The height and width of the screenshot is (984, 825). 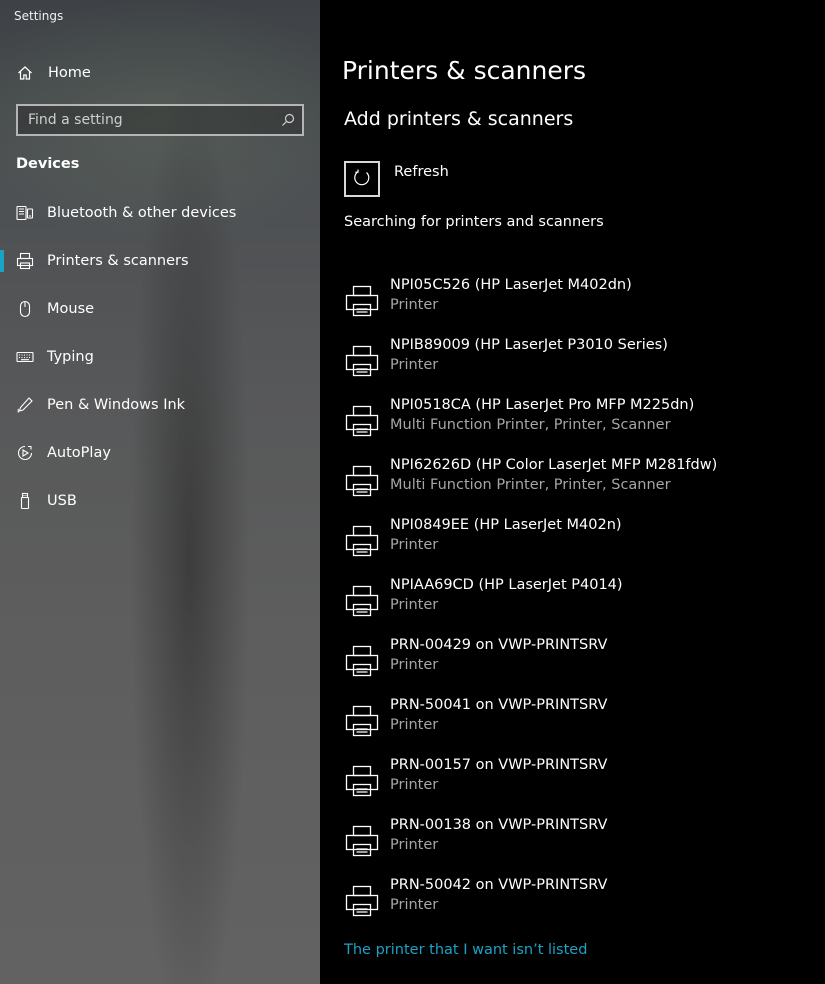 I want to click on search-icon, so click(x=288, y=120).